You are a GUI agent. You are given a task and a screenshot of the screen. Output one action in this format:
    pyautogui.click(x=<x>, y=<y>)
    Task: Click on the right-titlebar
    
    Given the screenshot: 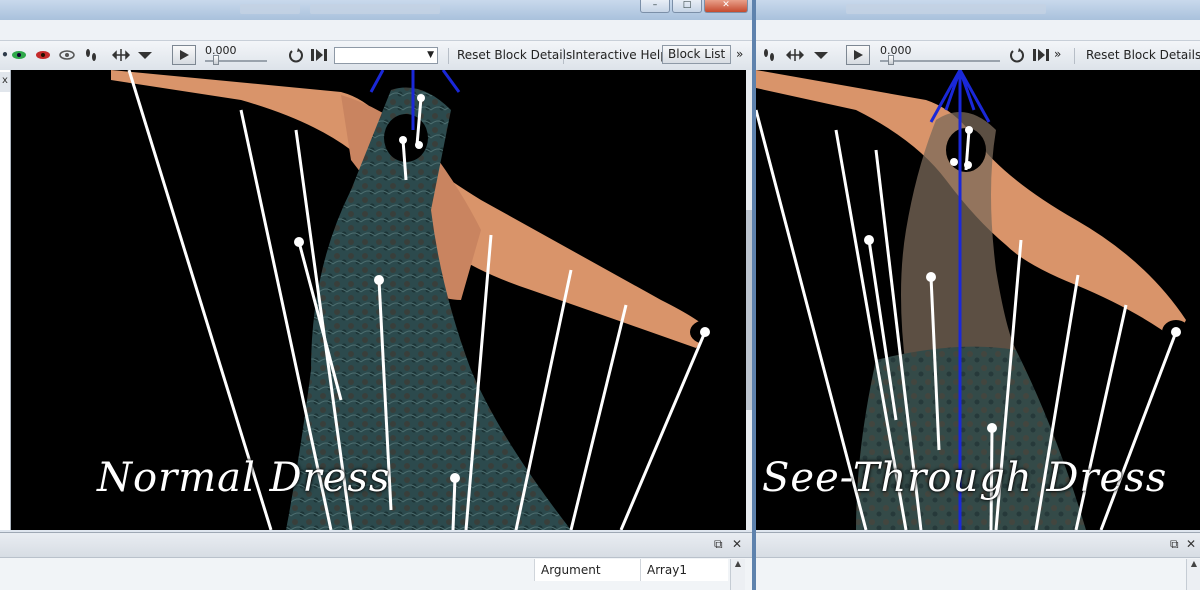 What is the action you would take?
    pyautogui.click(x=978, y=10)
    